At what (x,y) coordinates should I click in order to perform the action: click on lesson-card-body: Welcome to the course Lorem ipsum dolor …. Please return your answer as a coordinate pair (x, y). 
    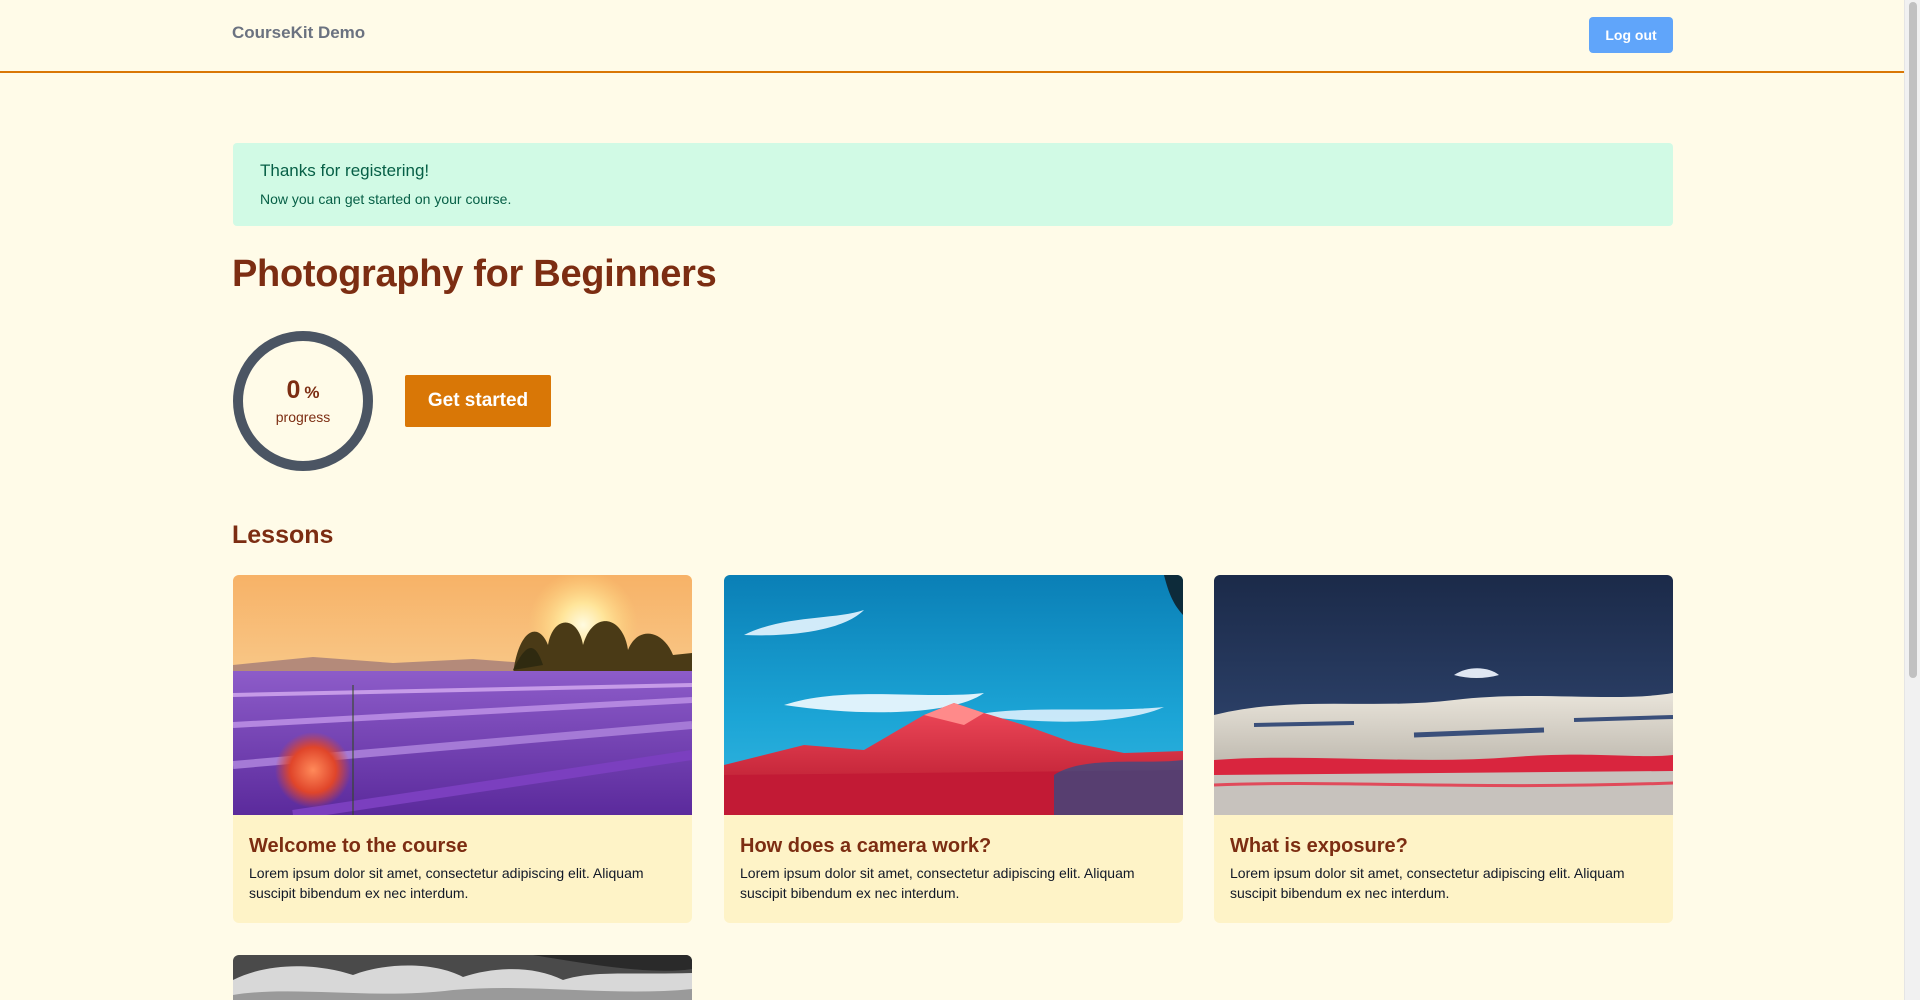
    Looking at the image, I should click on (462, 859).